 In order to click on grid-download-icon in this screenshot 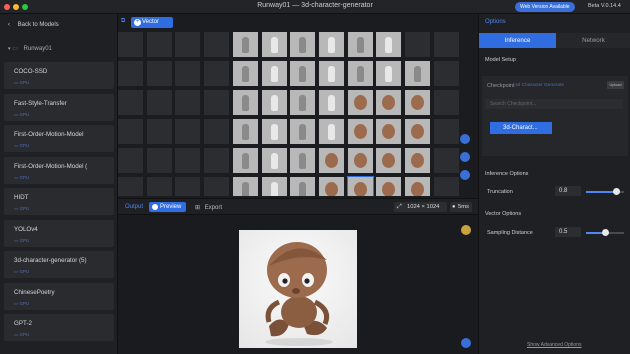, I will do `click(465, 157)`.